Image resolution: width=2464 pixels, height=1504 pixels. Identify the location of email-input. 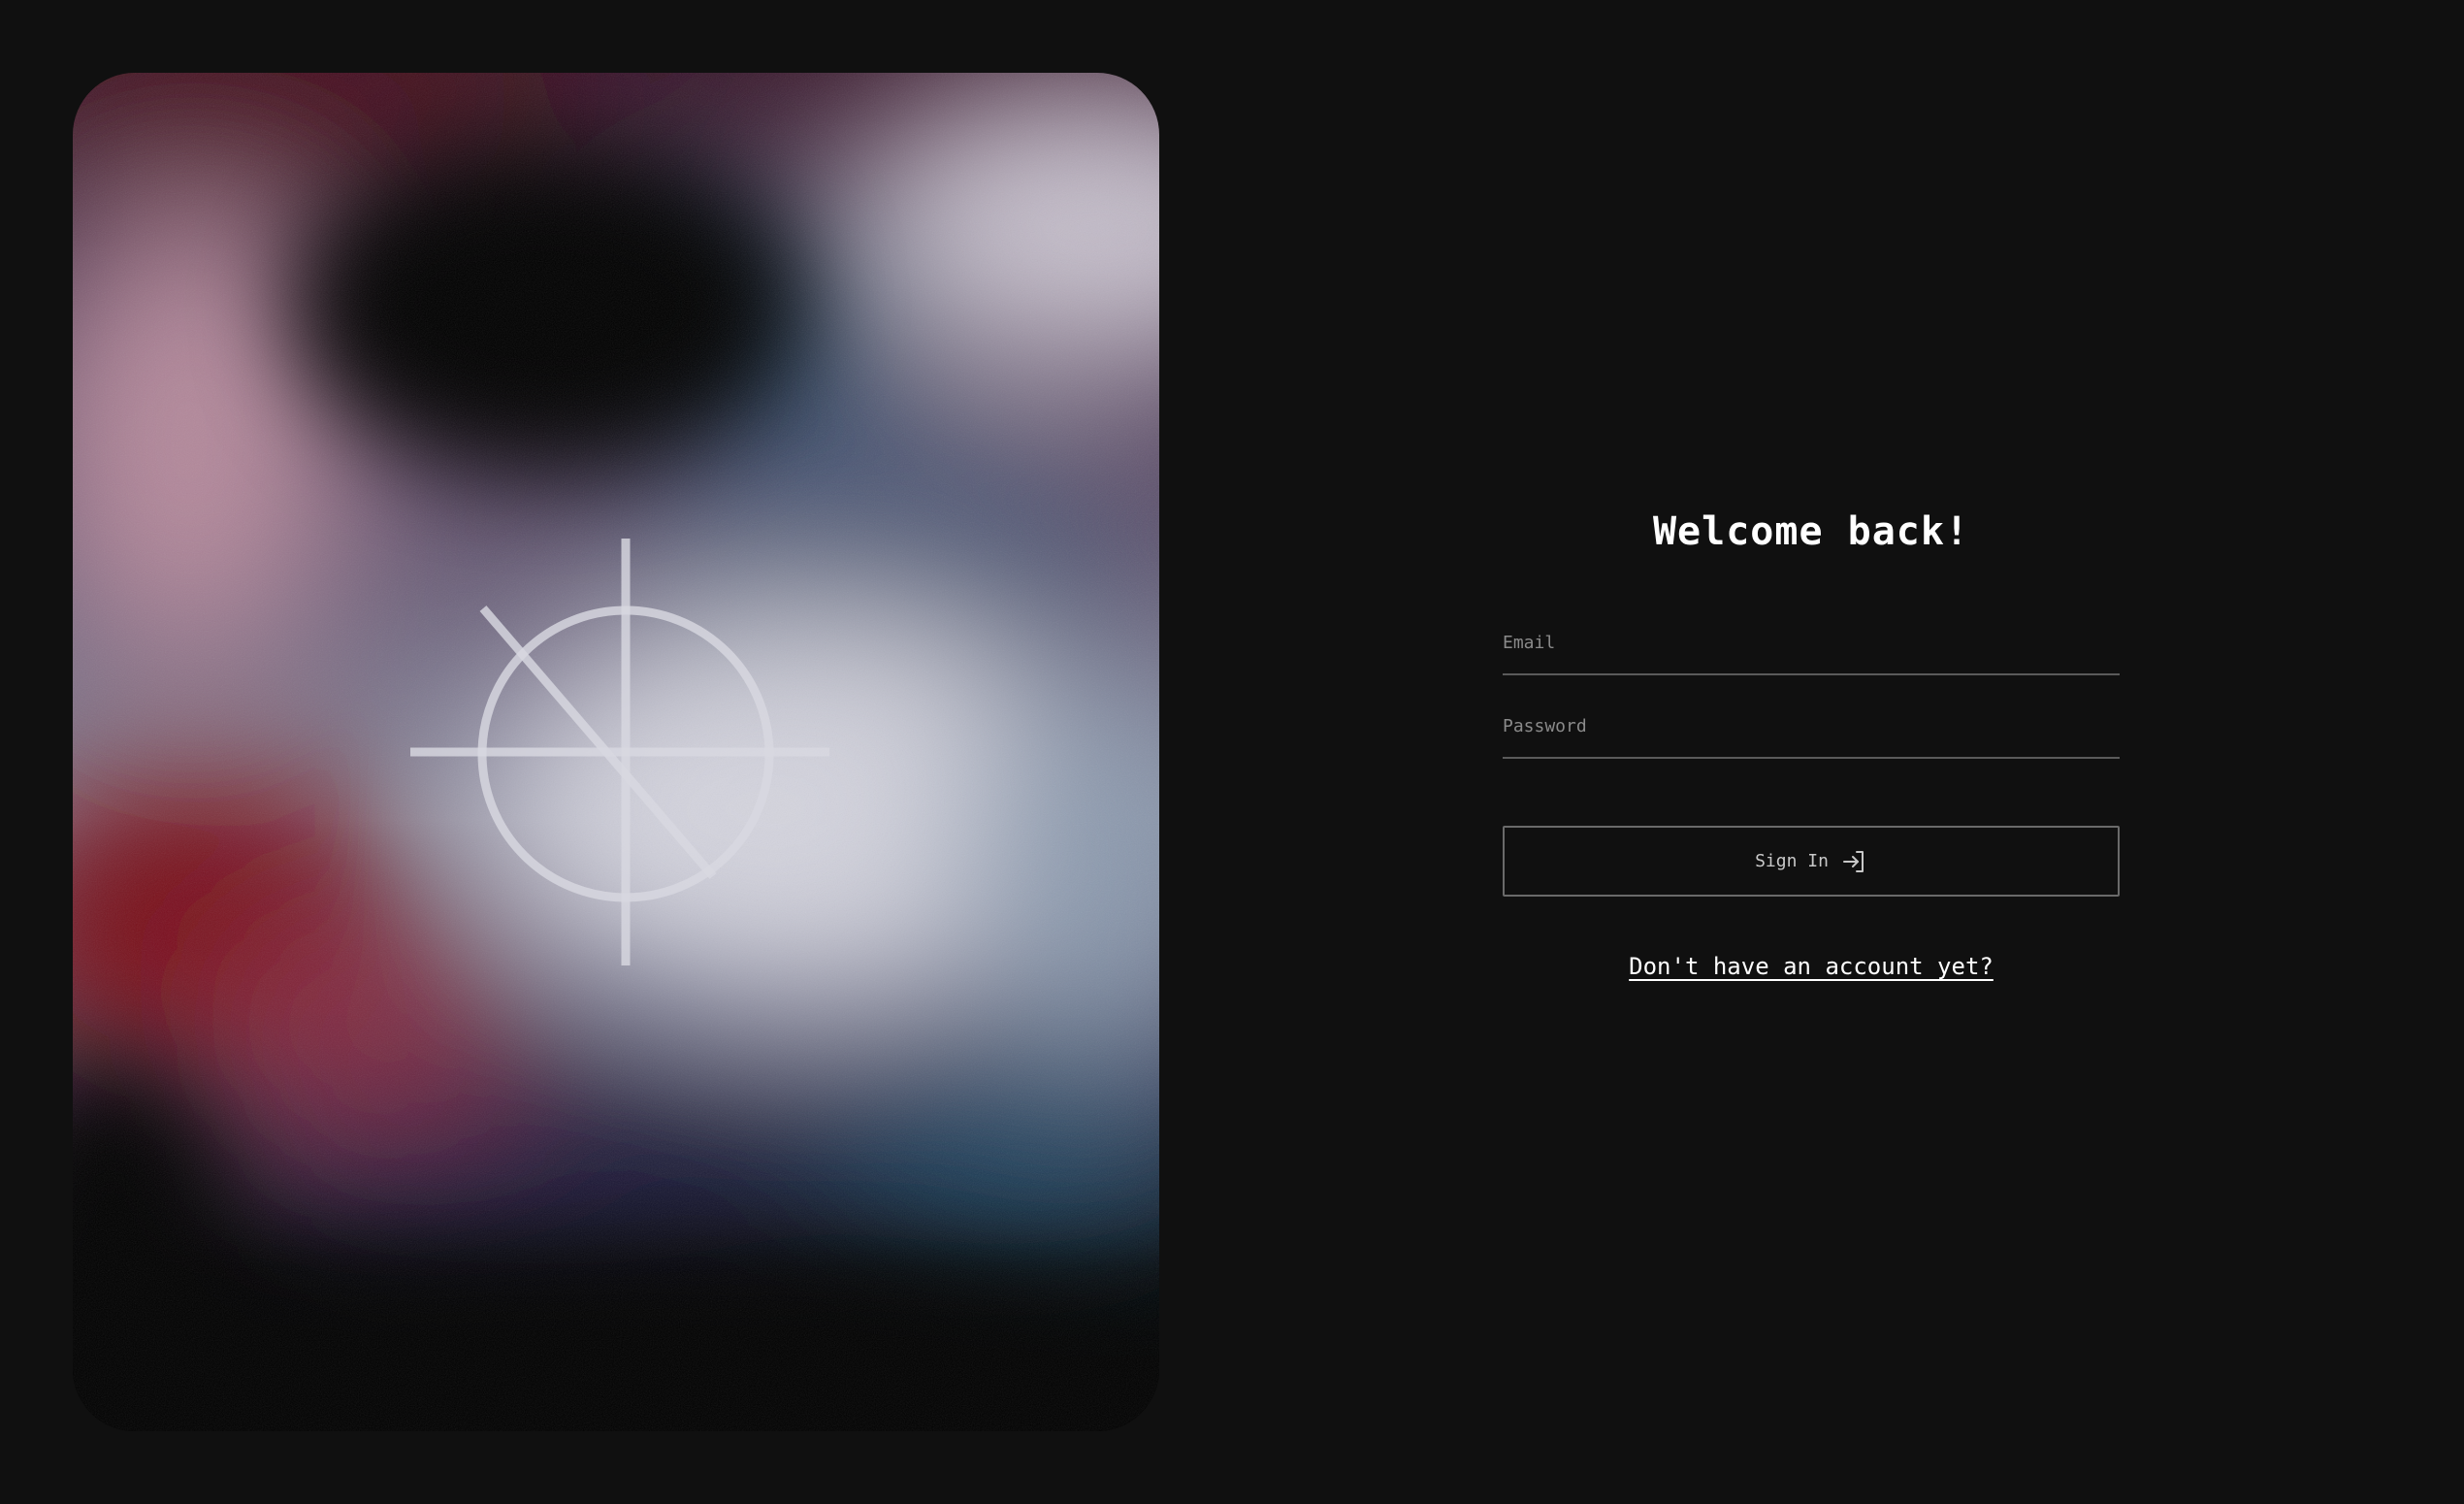
(1811, 643).